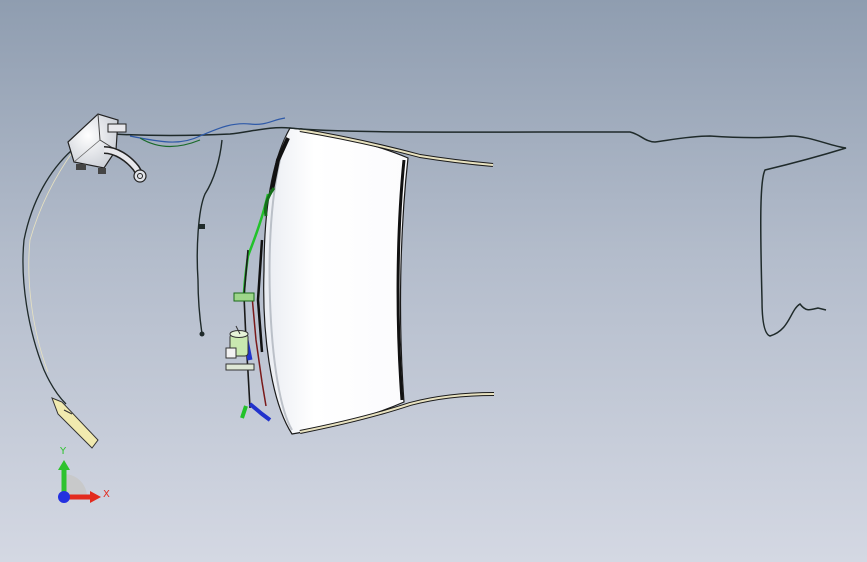  What do you see at coordinates (75, 423) in the screenshot?
I see `guide-strip` at bounding box center [75, 423].